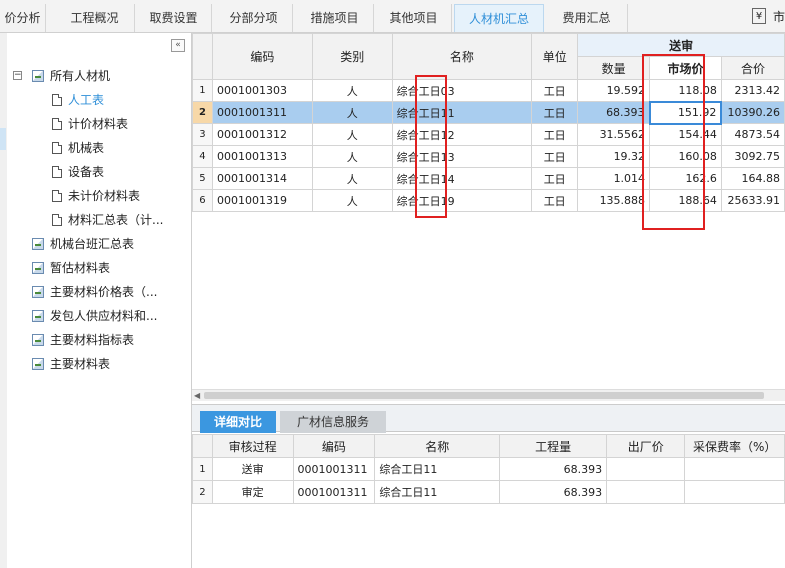  Describe the element at coordinates (23, 18) in the screenshot. I see `tab-price-analysis: 价分析` at that location.